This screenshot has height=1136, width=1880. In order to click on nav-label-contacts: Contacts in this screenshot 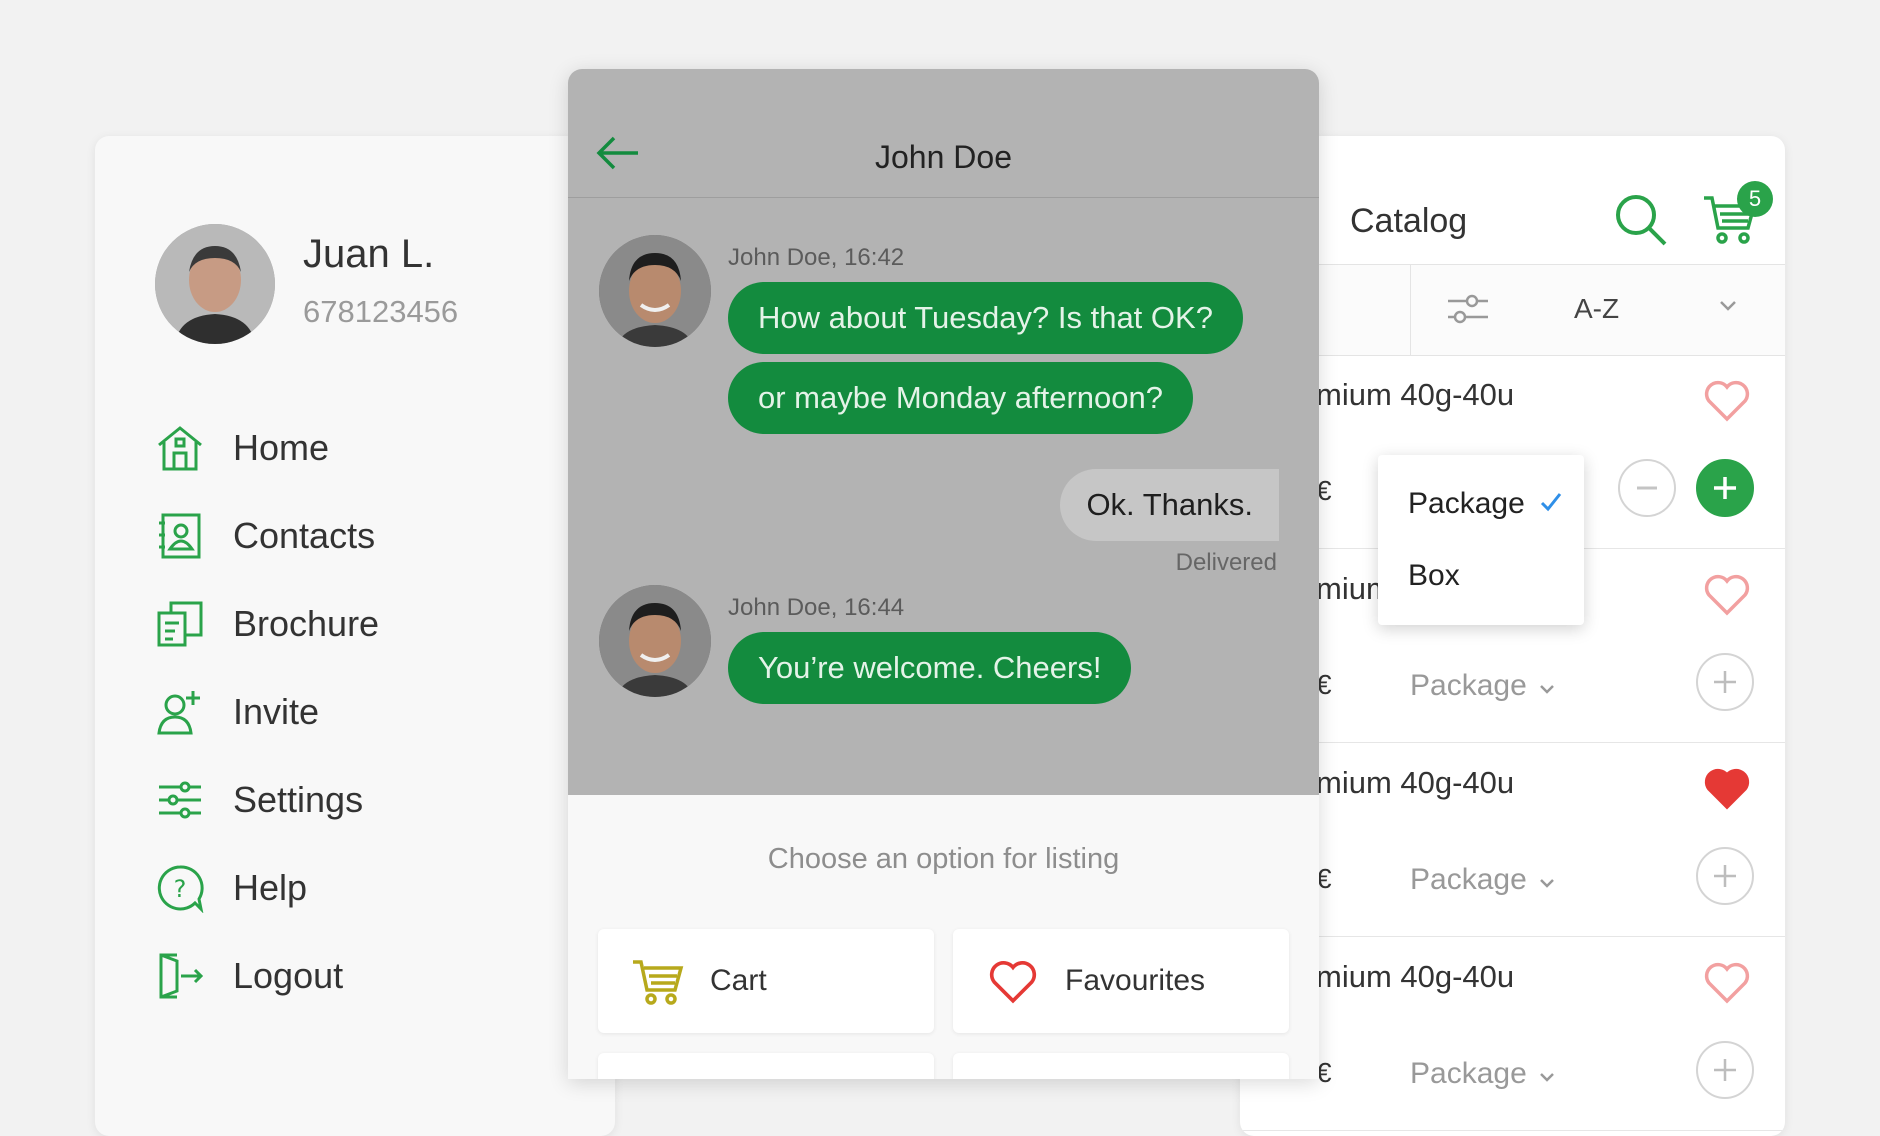, I will do `click(304, 535)`.